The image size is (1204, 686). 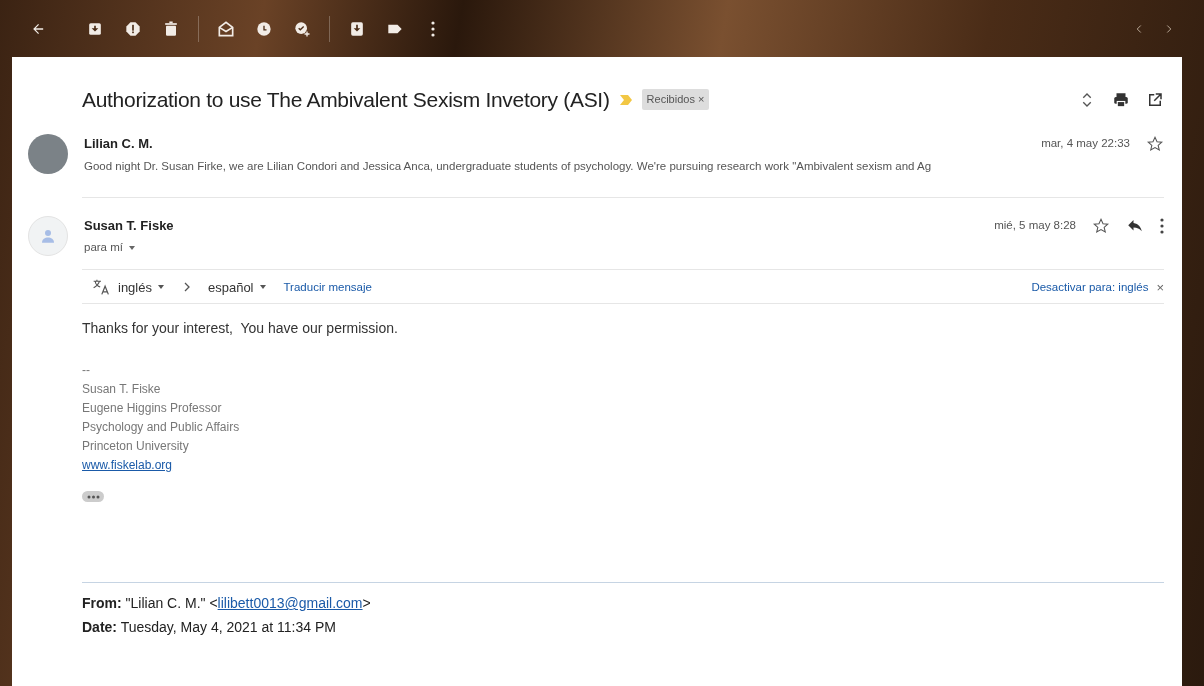 What do you see at coordinates (240, 329) in the screenshot?
I see `message-body: Thanks for your interest, You have our permission.` at bounding box center [240, 329].